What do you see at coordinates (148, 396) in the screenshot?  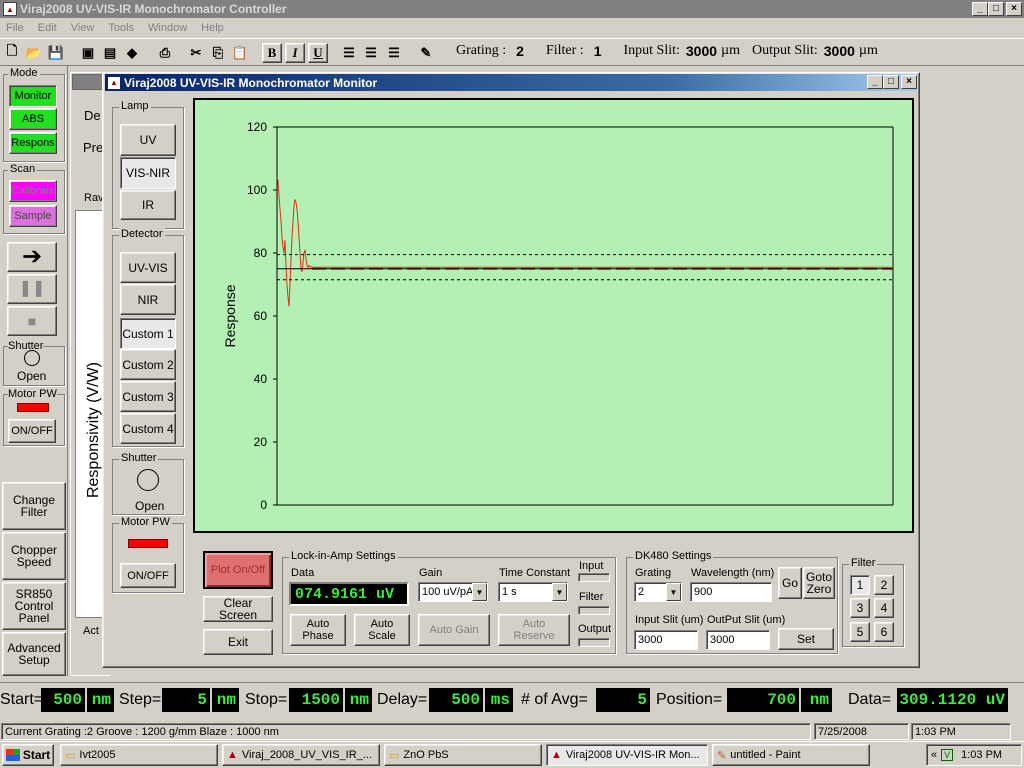 I see `detector-custom3-button: Custom 3` at bounding box center [148, 396].